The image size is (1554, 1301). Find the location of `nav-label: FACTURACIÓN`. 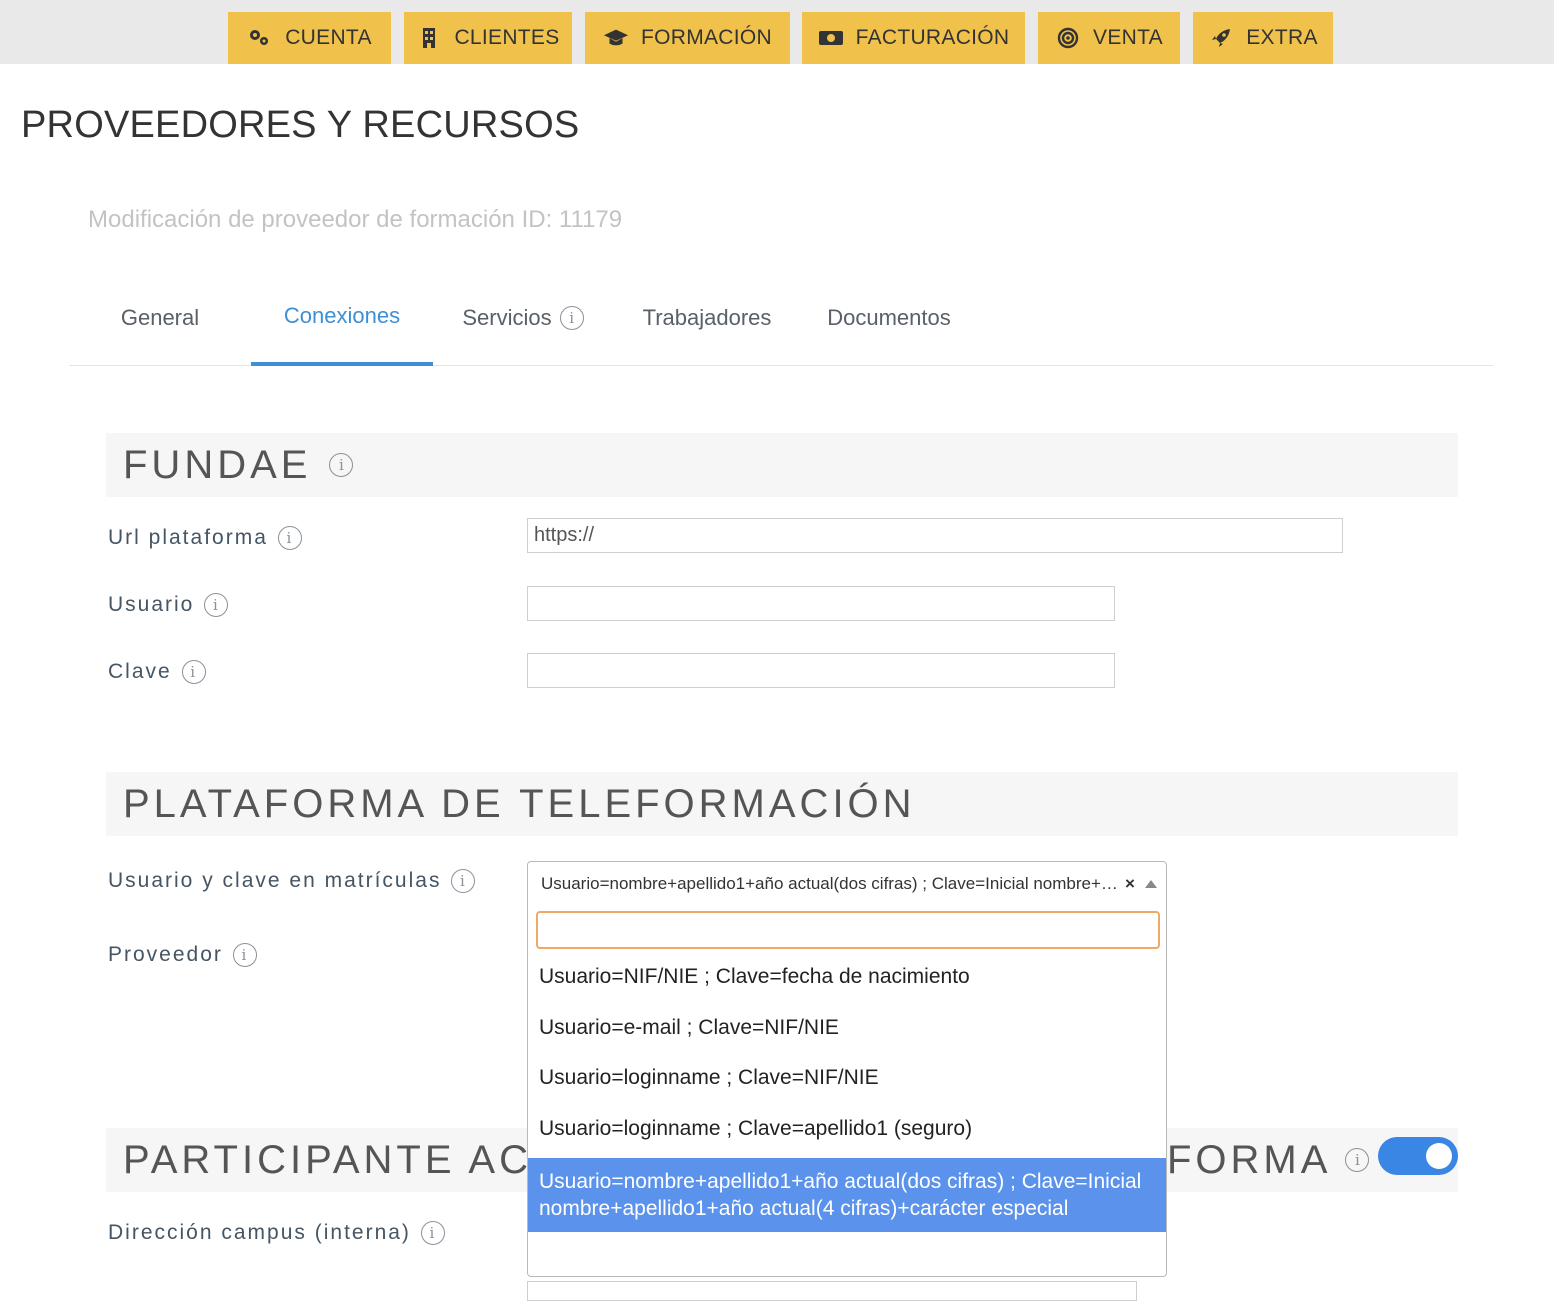

nav-label: FACTURACIÓN is located at coordinates (932, 37).